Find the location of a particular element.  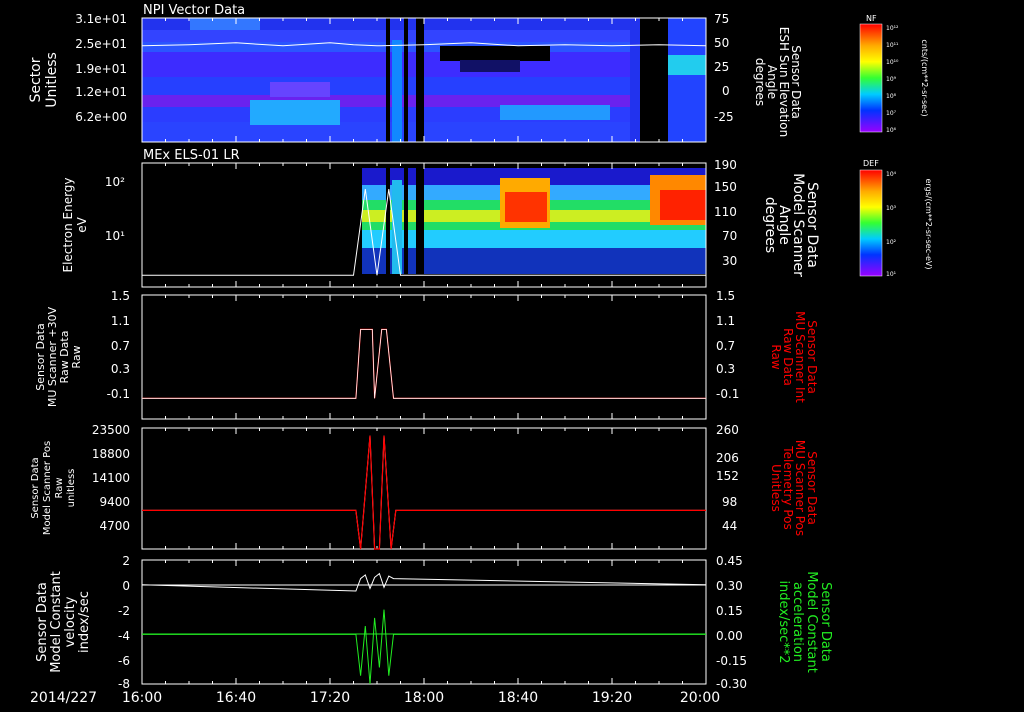

npi-left-tick: 1.2e+01 is located at coordinates (101, 92).